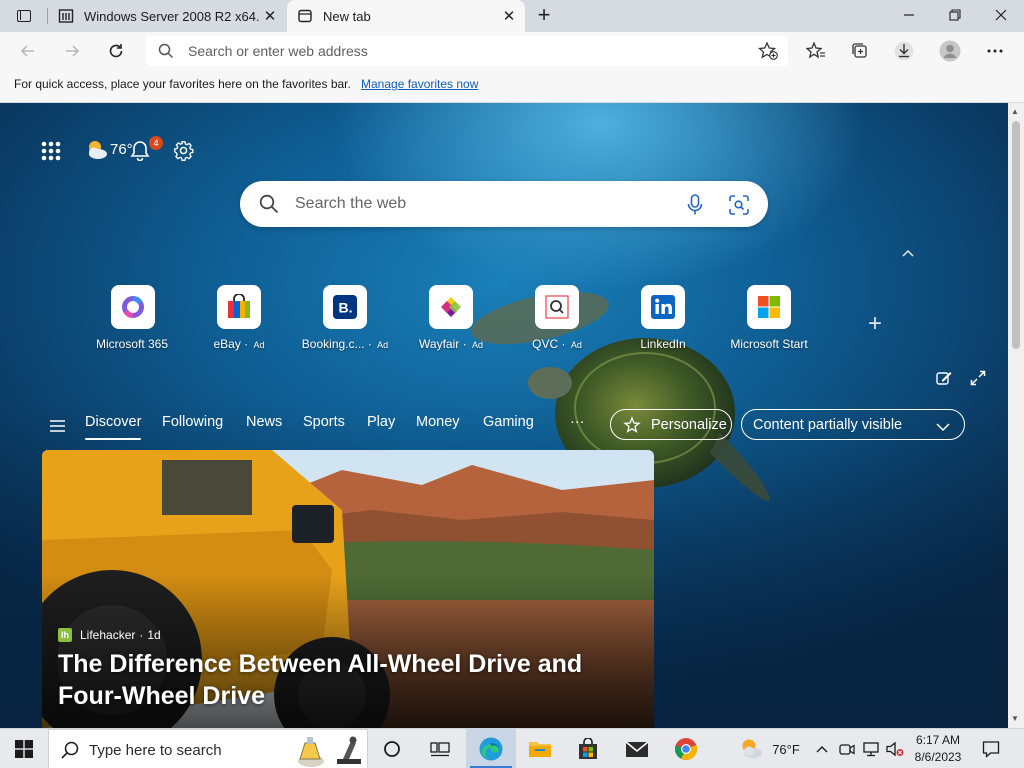  I want to click on manage-favorites-link: Manage favorites now, so click(419, 84).